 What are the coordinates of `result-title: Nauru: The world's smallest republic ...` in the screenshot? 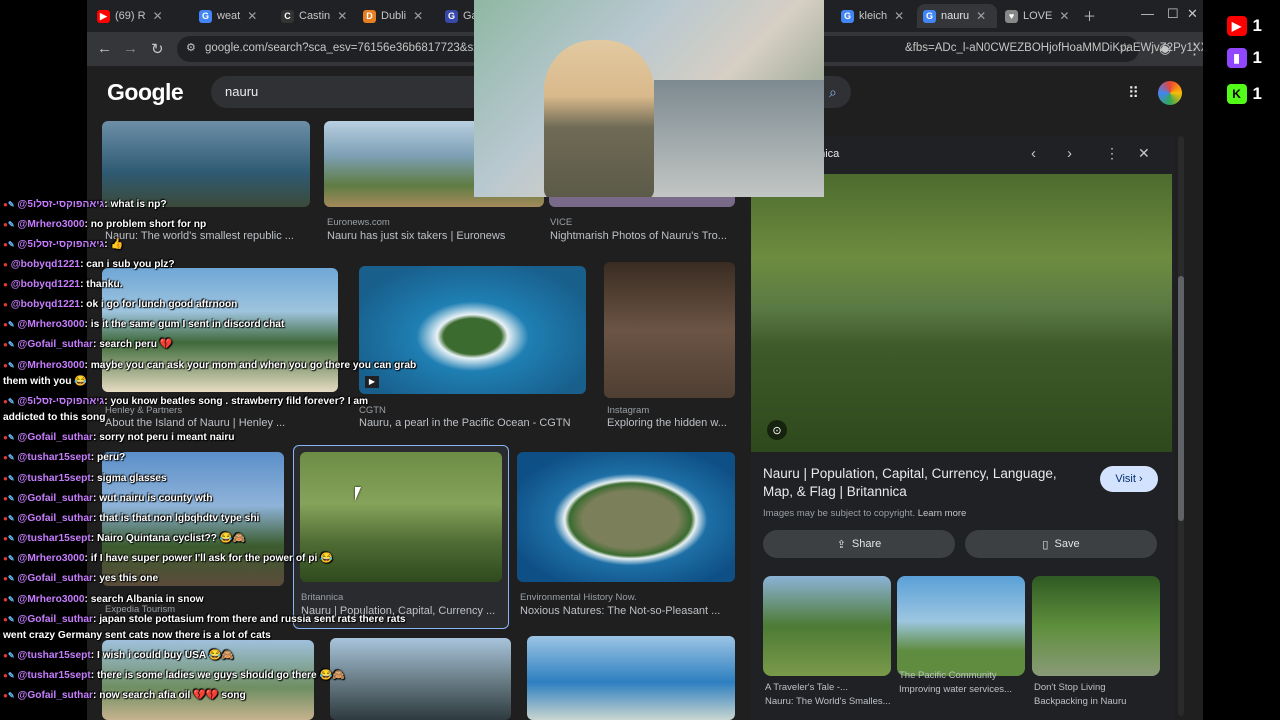 It's located at (205, 236).